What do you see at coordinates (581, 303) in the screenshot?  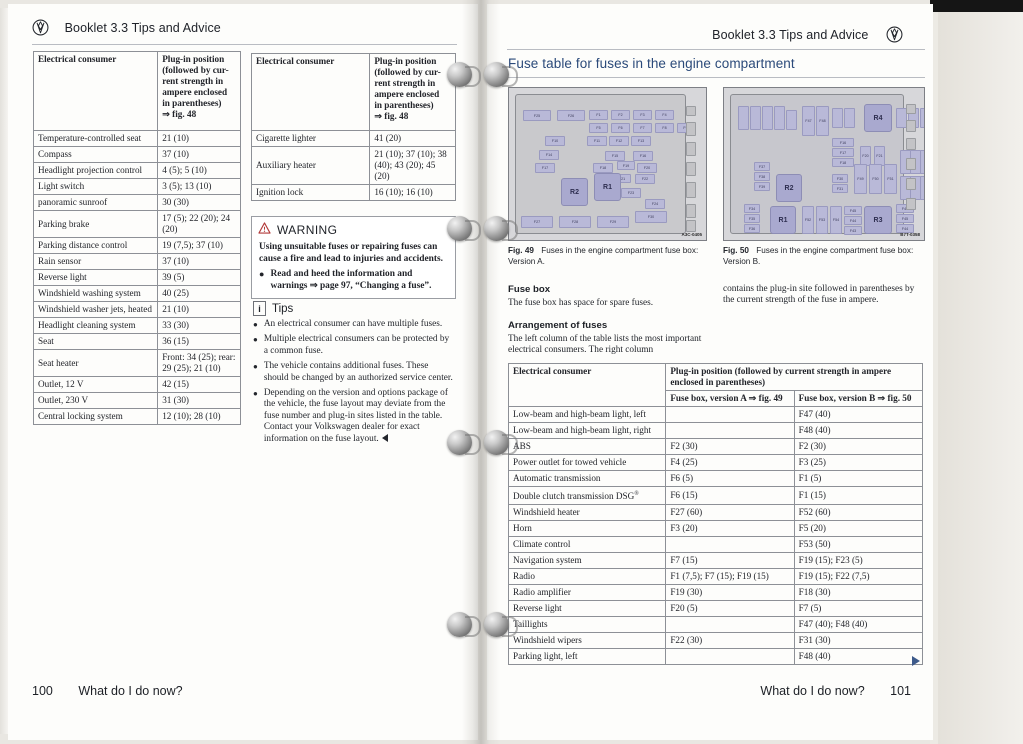 I see `text-fuse-box: The fuse box has space for spare fuses.` at bounding box center [581, 303].